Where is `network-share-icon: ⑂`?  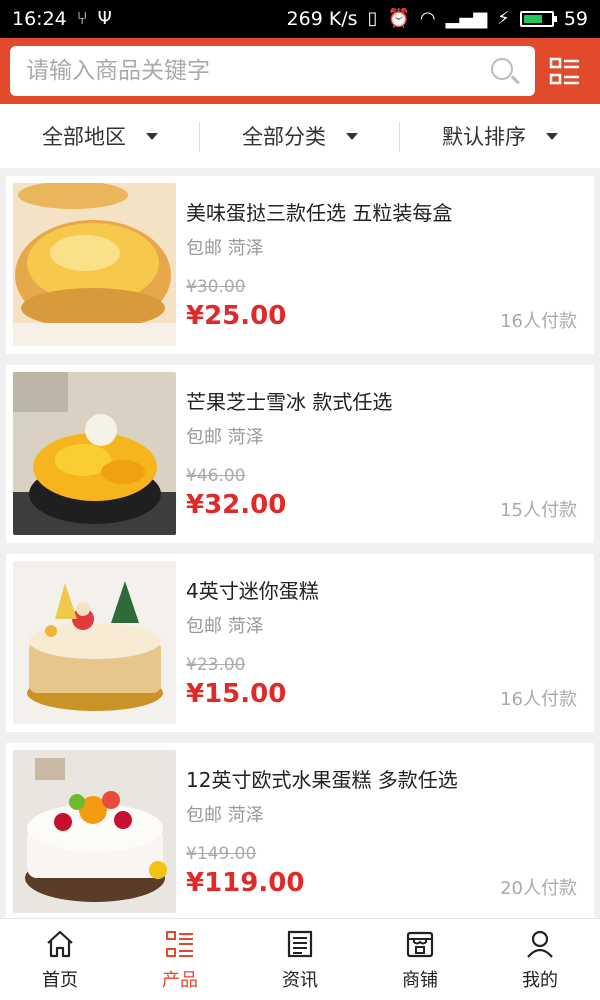
network-share-icon: ⑂ is located at coordinates (82, 18).